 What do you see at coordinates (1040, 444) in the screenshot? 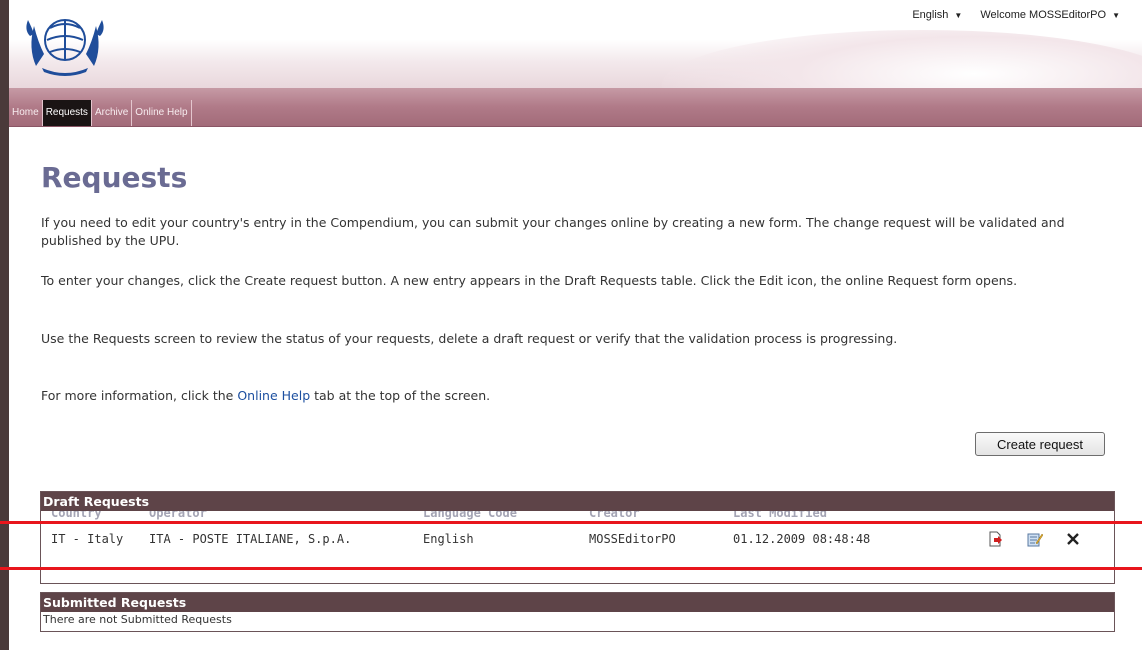
I see `create-request-button: Create request` at bounding box center [1040, 444].